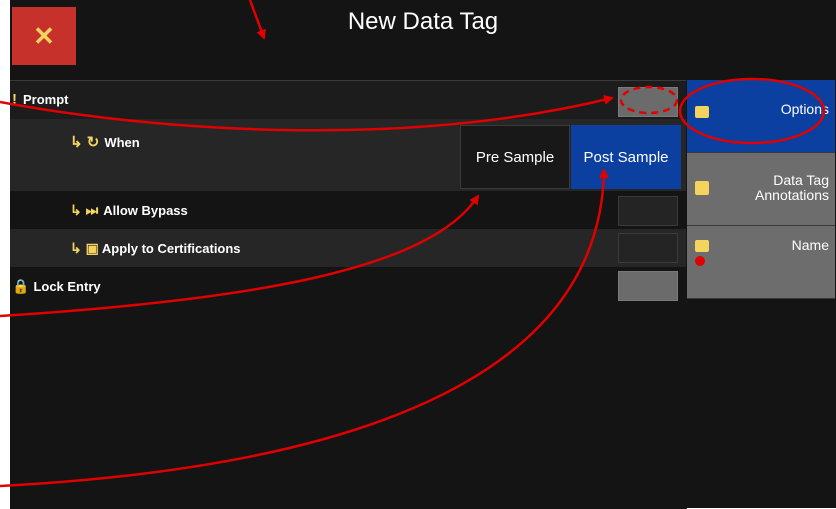  Describe the element at coordinates (702, 112) in the screenshot. I see `note-icon` at that location.